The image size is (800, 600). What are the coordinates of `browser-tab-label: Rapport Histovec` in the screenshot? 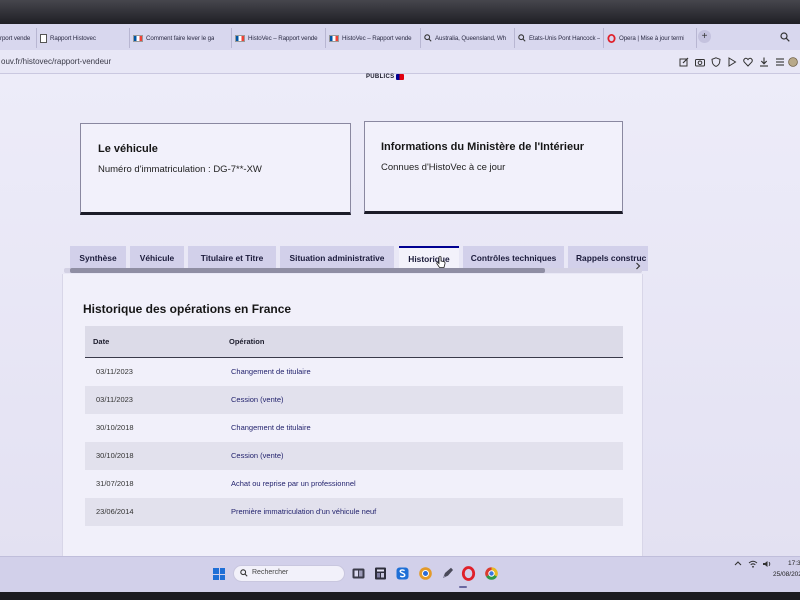 It's located at (73, 38).